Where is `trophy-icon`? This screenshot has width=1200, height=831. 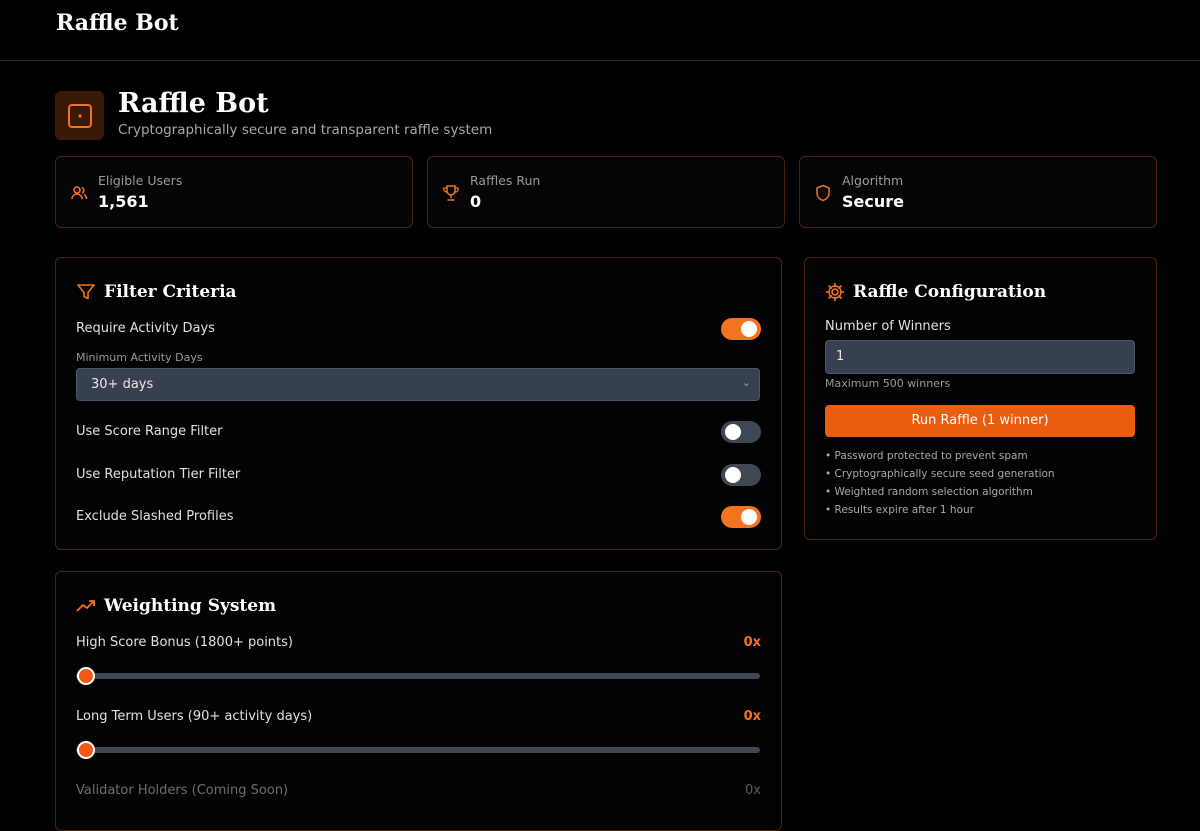 trophy-icon is located at coordinates (451, 193).